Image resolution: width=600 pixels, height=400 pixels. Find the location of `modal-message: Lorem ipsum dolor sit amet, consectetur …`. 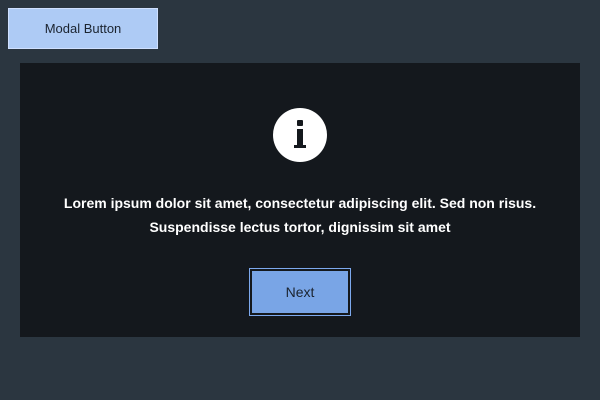

modal-message: Lorem ipsum dolor sit amet, consectetur … is located at coordinates (300, 215).